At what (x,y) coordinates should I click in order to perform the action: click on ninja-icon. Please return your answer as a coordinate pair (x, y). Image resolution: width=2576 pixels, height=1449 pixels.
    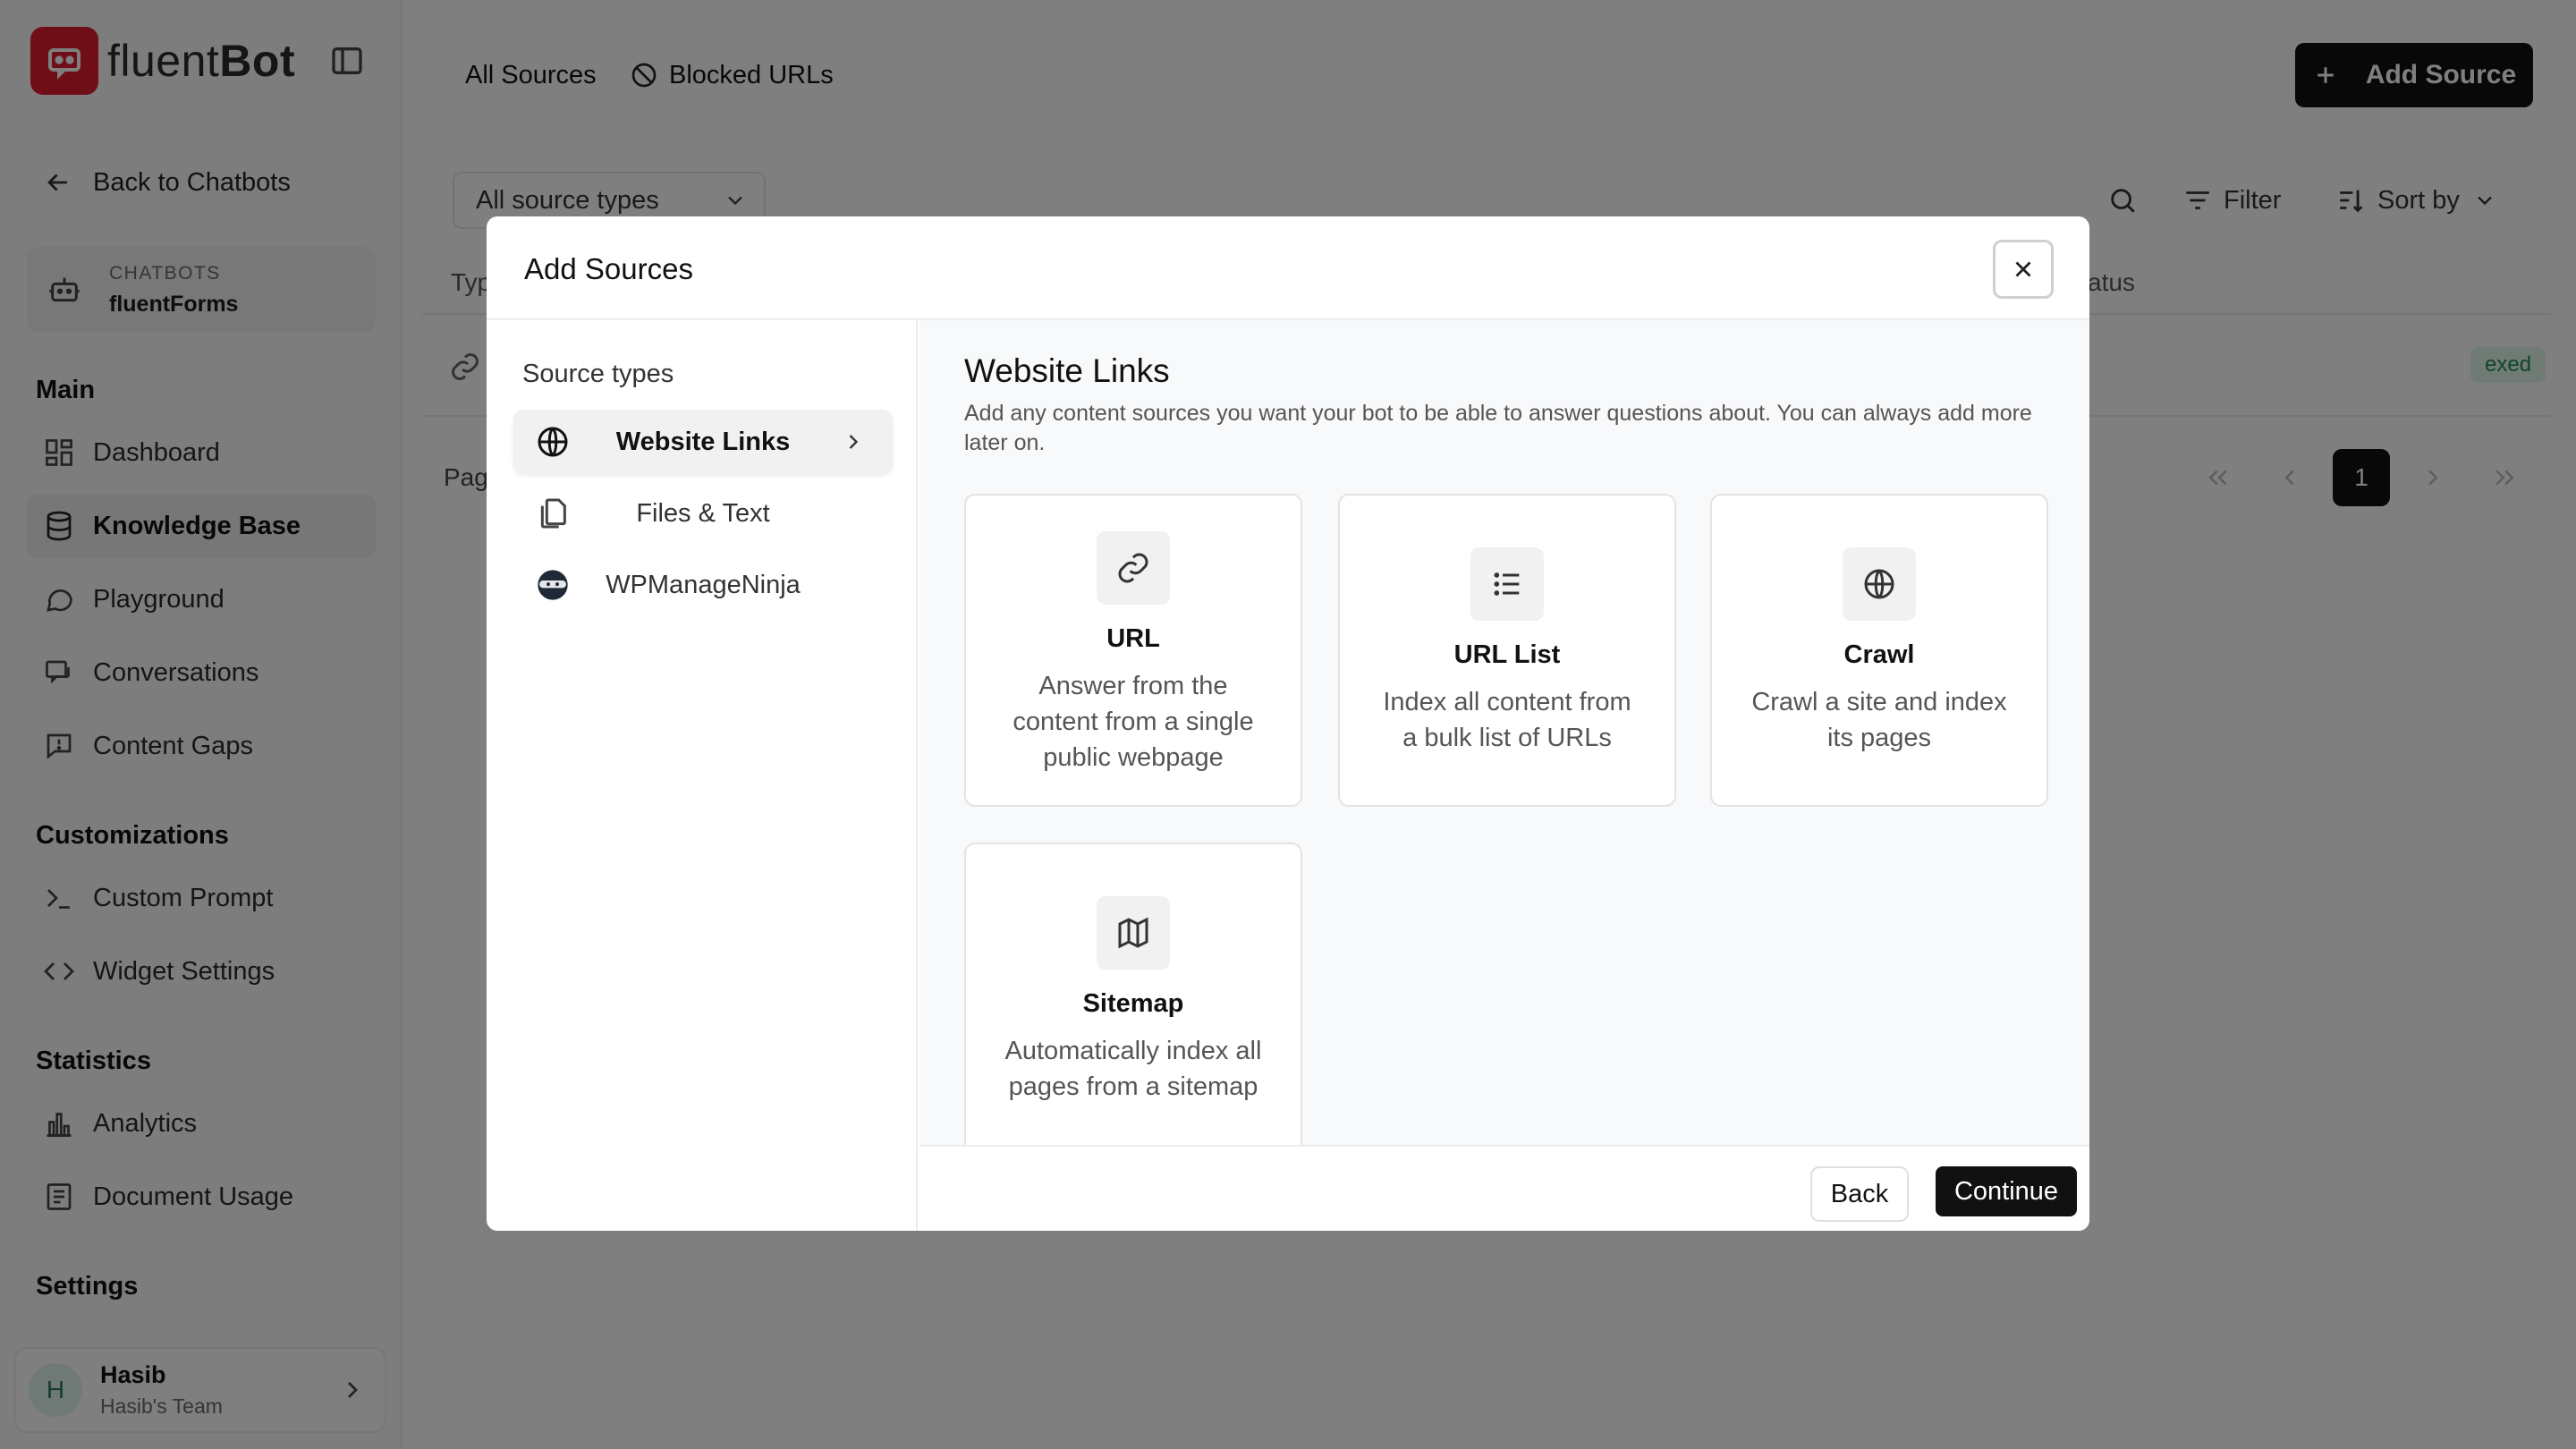
    Looking at the image, I should click on (553, 585).